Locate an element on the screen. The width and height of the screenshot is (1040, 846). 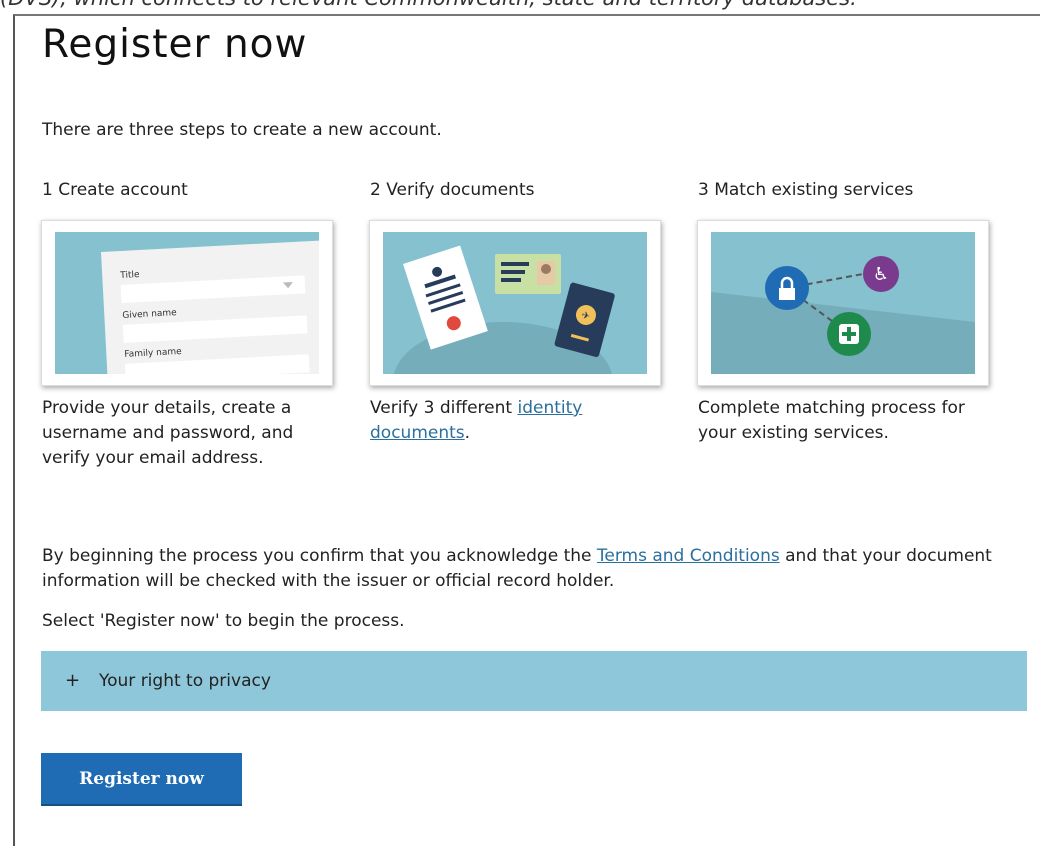
step-3-card: ♿ is located at coordinates (843, 303).